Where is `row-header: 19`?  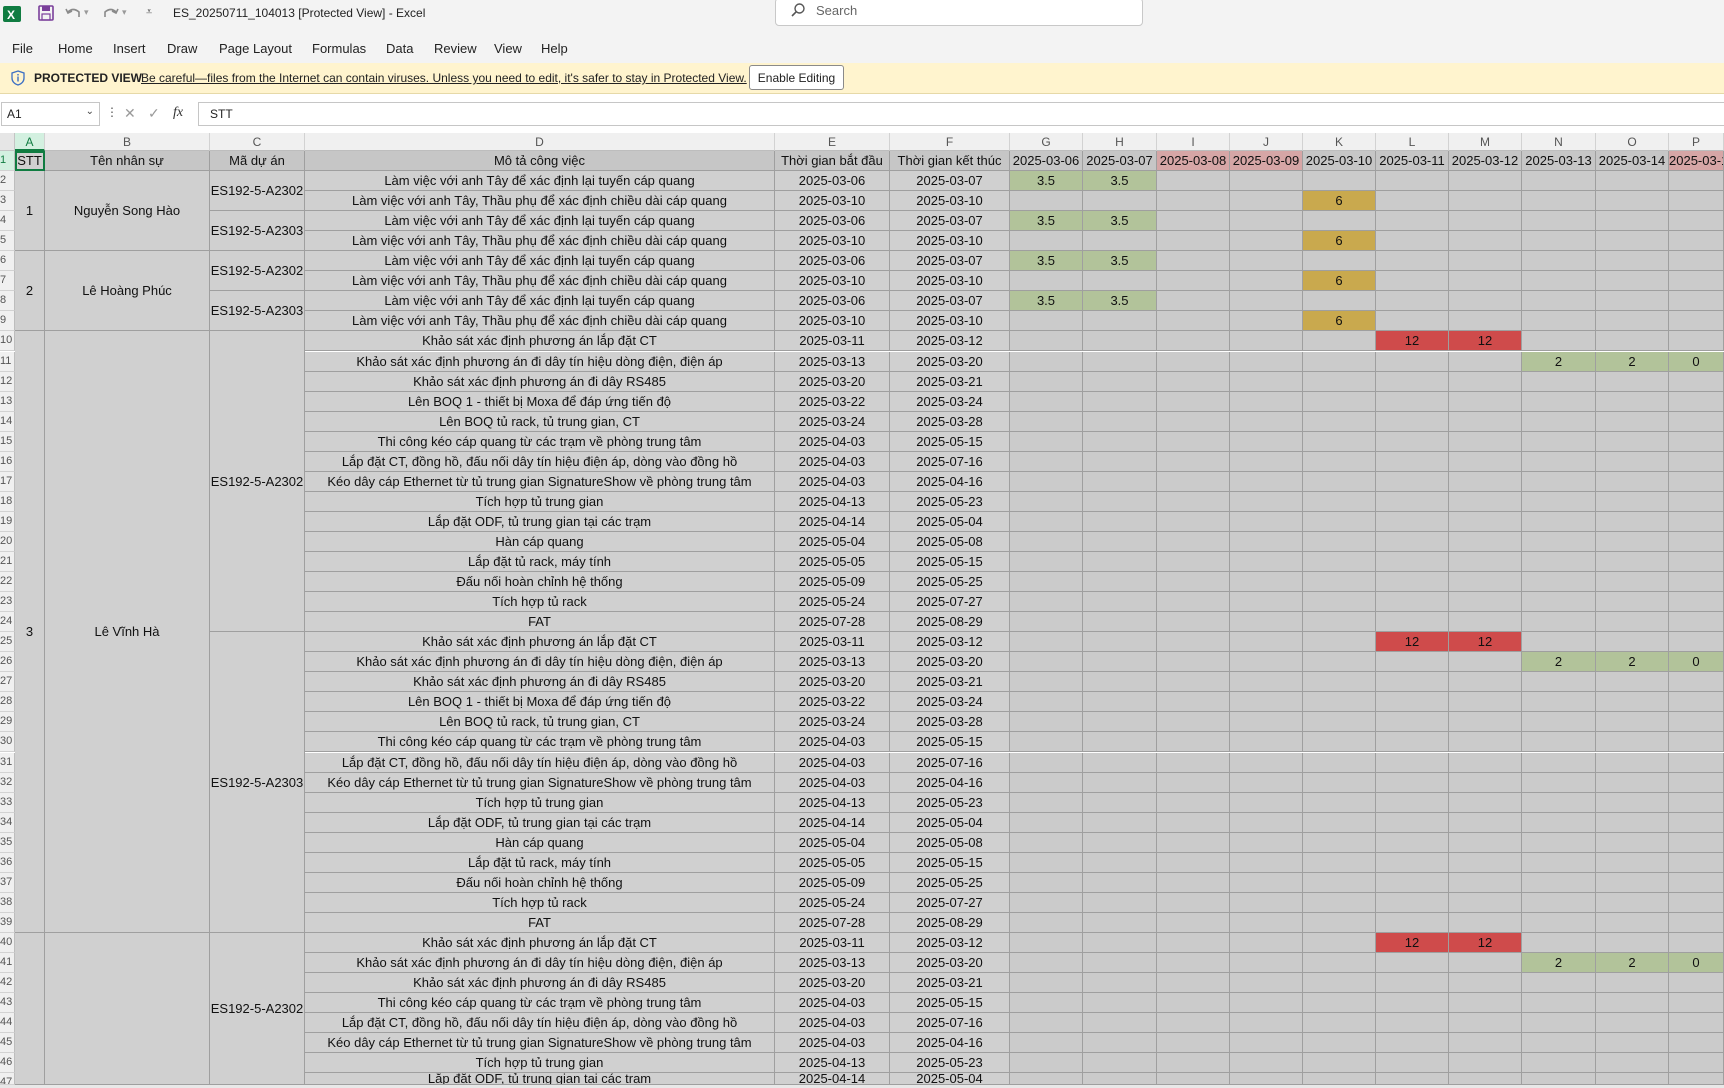 row-header: 19 is located at coordinates (7, 521).